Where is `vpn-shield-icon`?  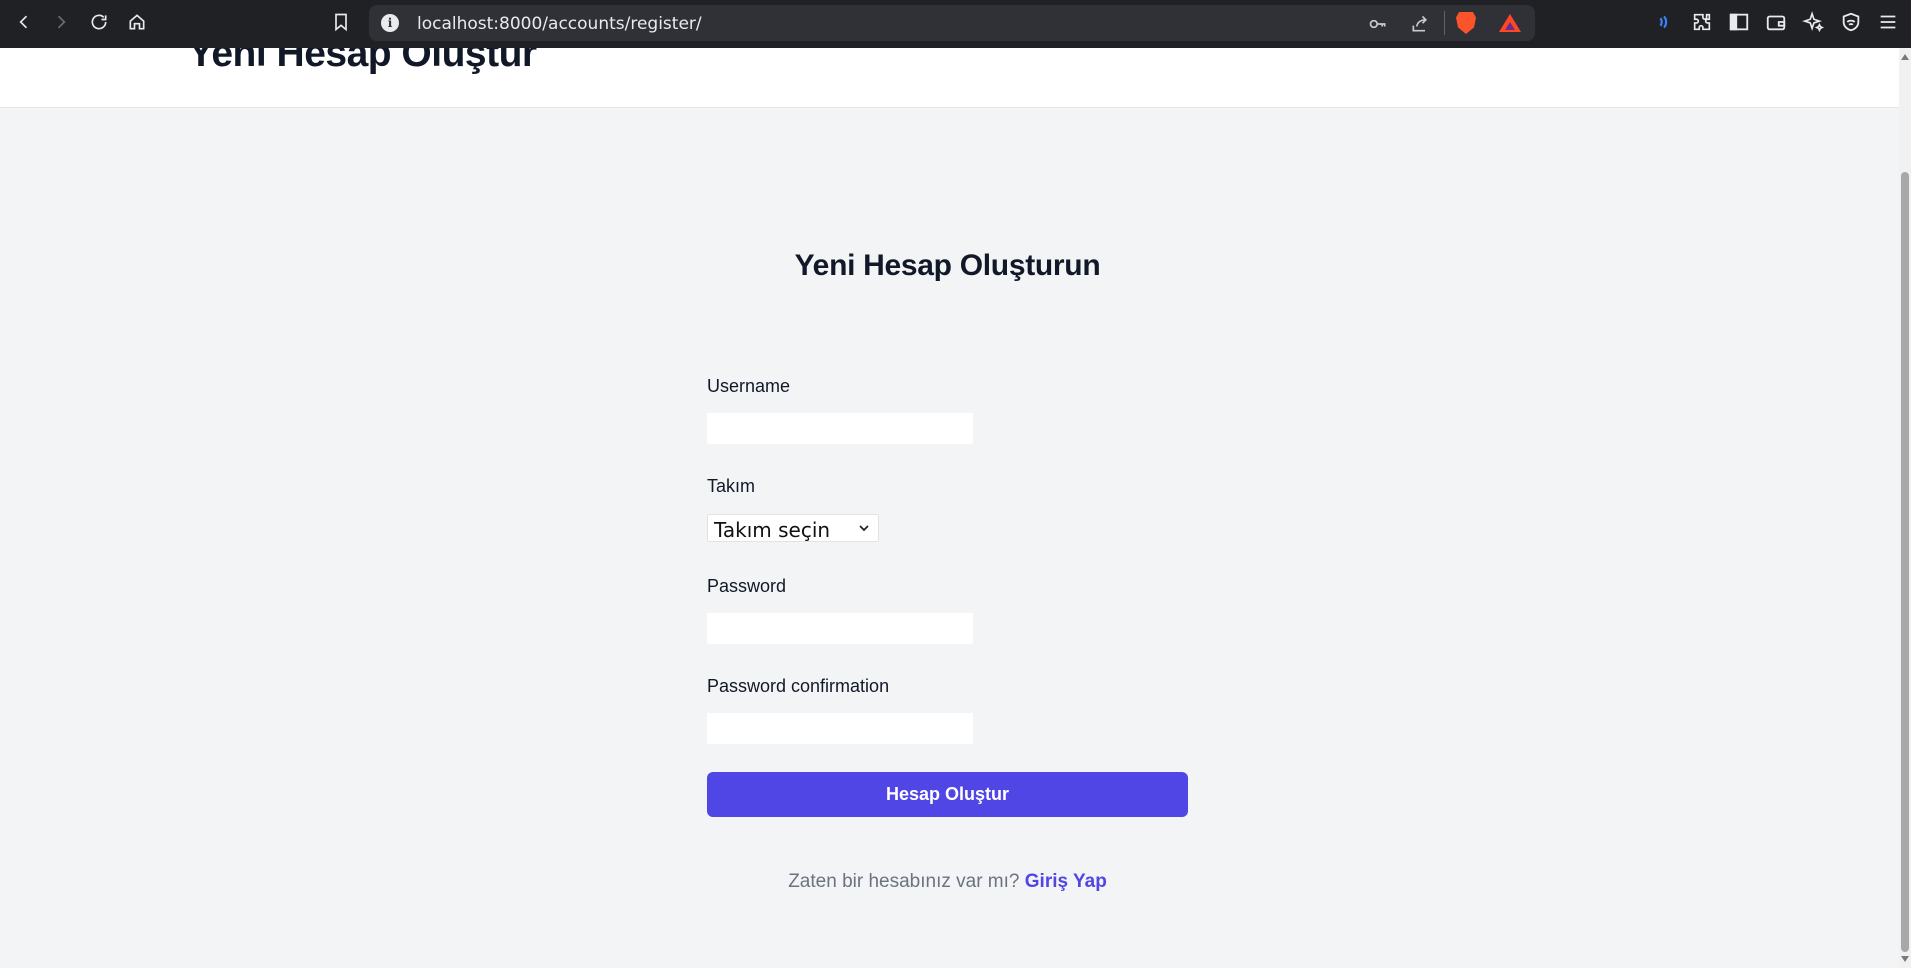 vpn-shield-icon is located at coordinates (1851, 22).